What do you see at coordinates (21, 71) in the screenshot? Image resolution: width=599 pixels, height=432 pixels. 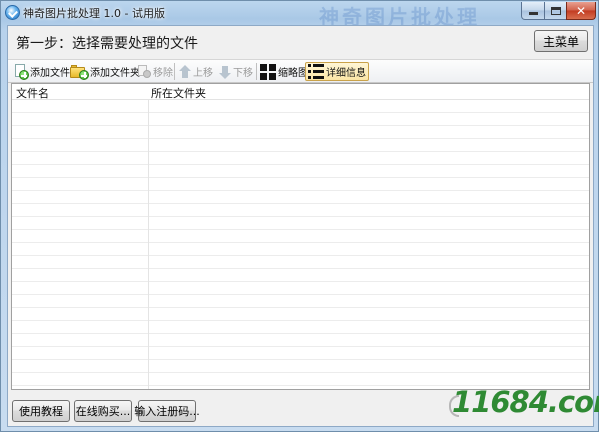 I see `add-file-icon` at bounding box center [21, 71].